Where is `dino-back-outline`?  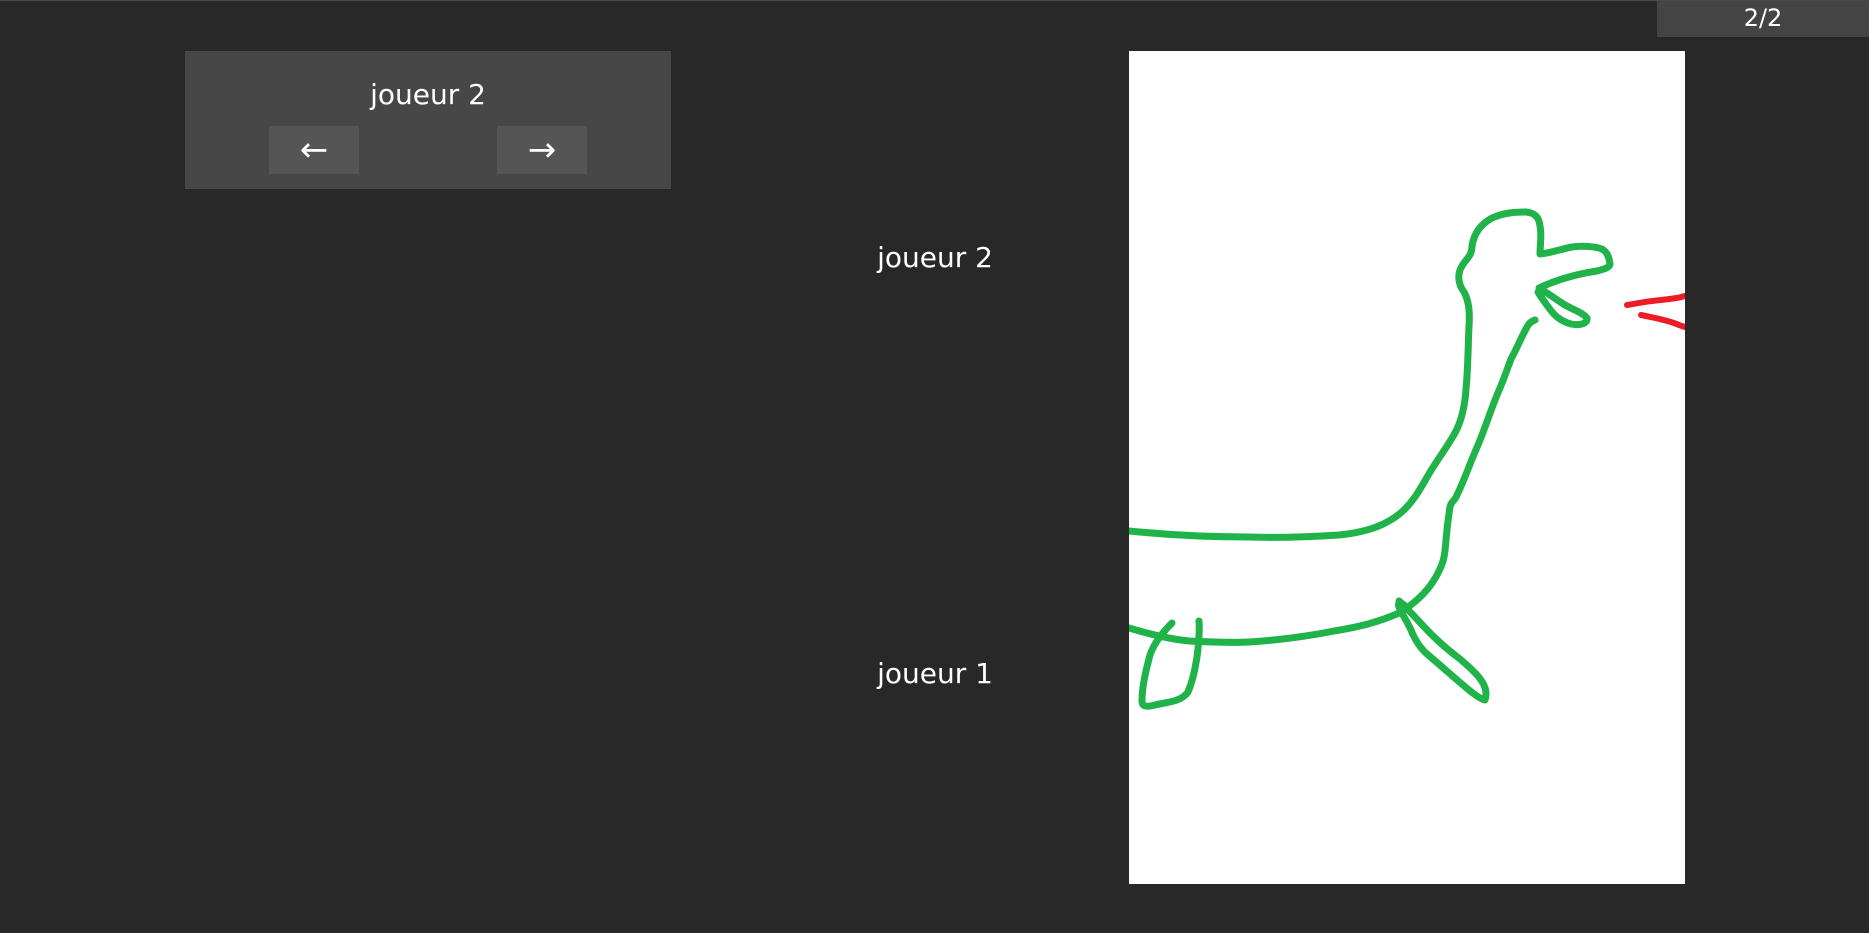 dino-back-outline is located at coordinates (1371, 374).